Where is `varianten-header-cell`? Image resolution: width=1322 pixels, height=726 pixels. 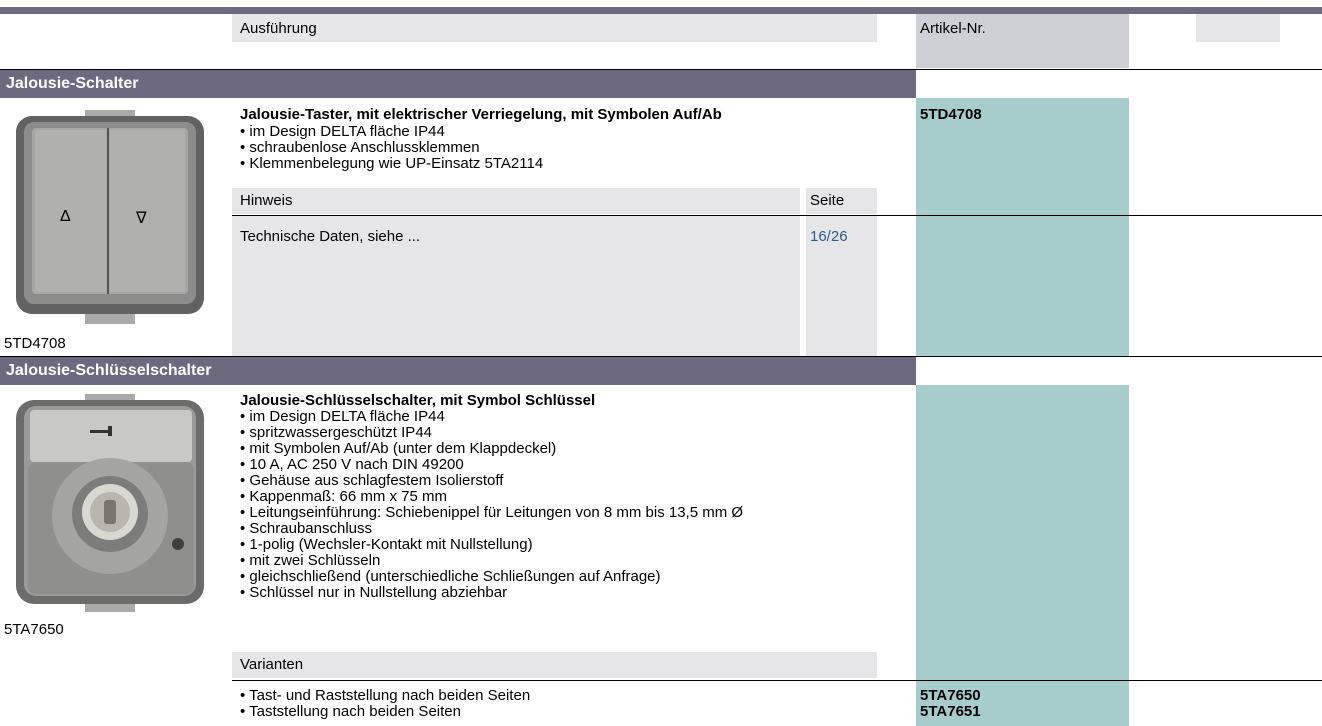
varianten-header-cell is located at coordinates (554, 665).